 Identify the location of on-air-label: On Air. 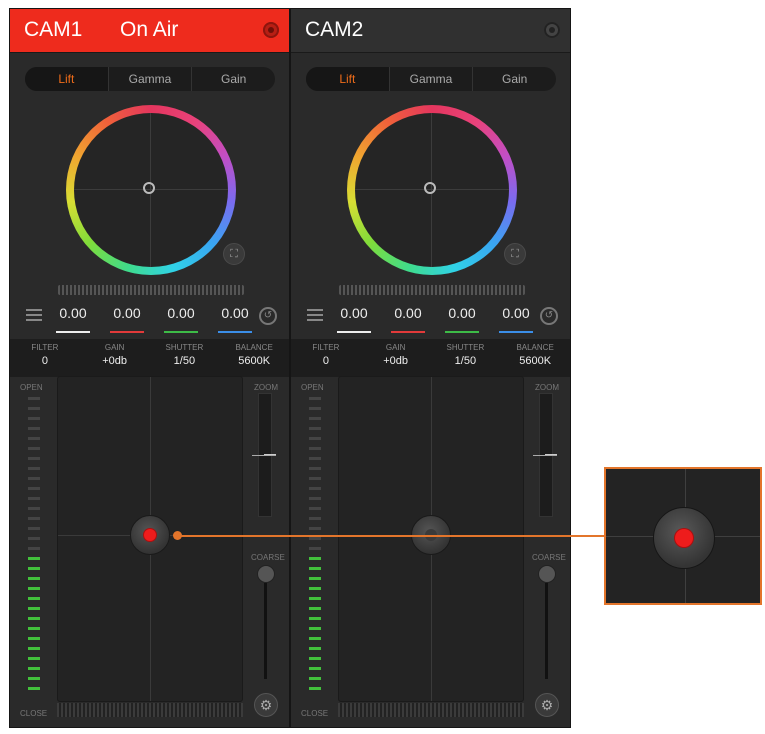
(149, 29).